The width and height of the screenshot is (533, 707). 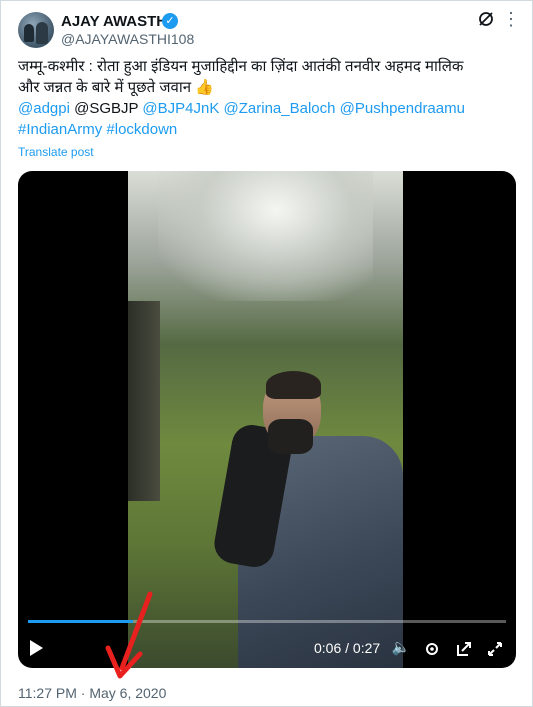 What do you see at coordinates (432, 649) in the screenshot?
I see `settings-icon` at bounding box center [432, 649].